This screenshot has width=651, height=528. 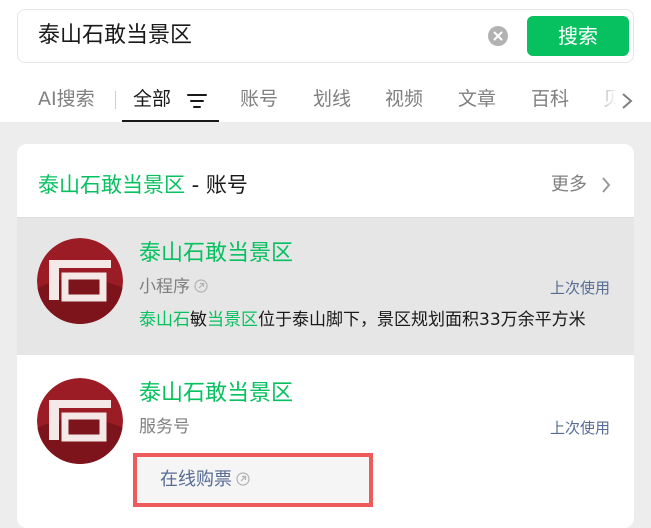 I want to click on tab-ai-search: AI搜索, so click(x=66, y=99).